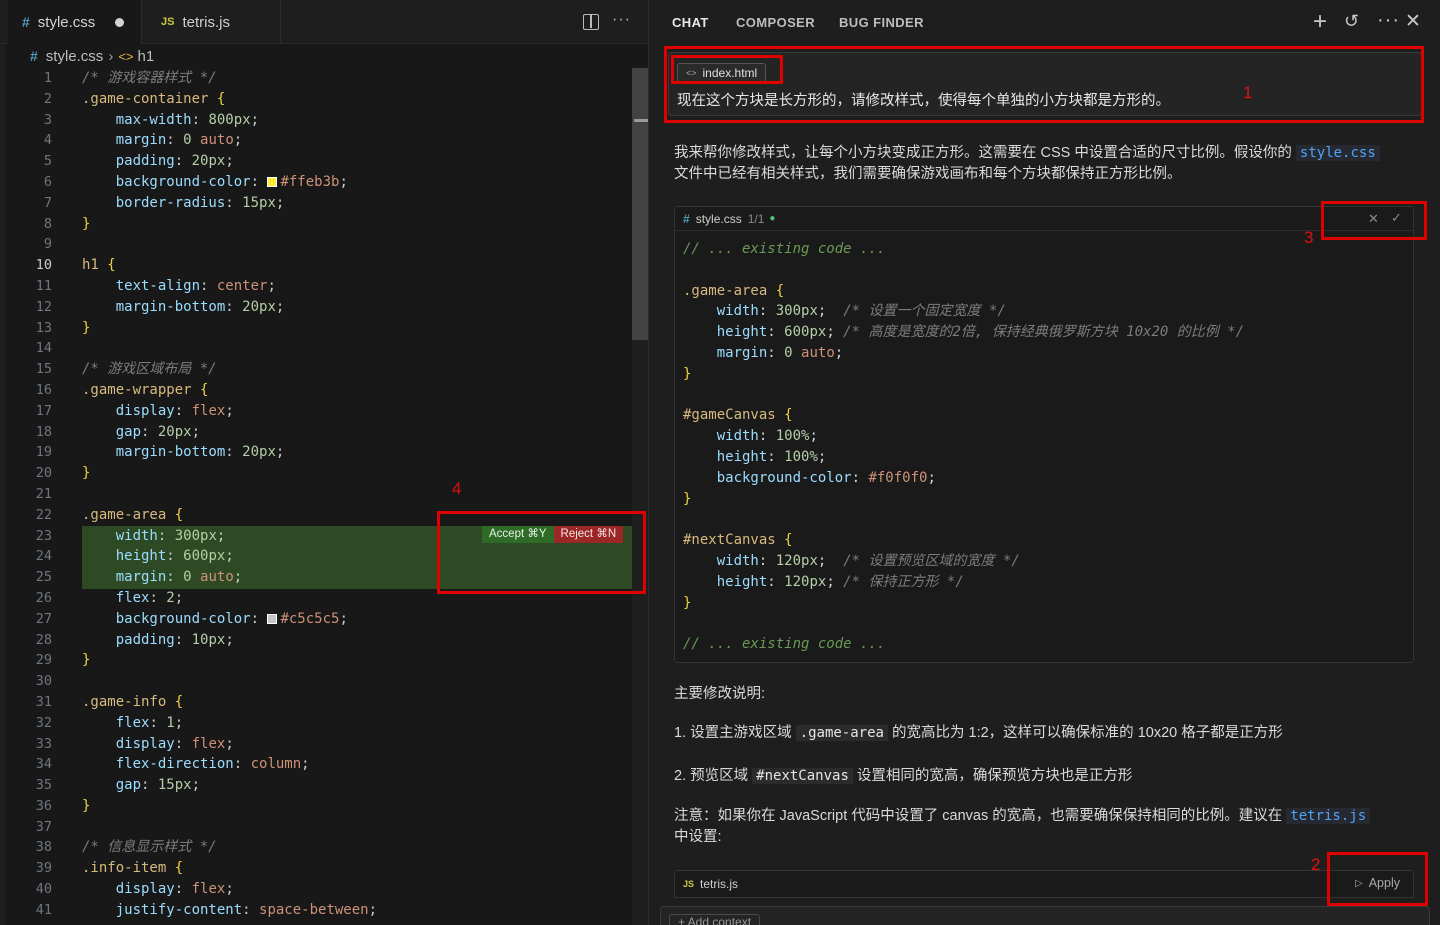 The width and height of the screenshot is (1440, 925). I want to click on code-line: 6 background-color: #ffeb3b;, so click(195, 181).